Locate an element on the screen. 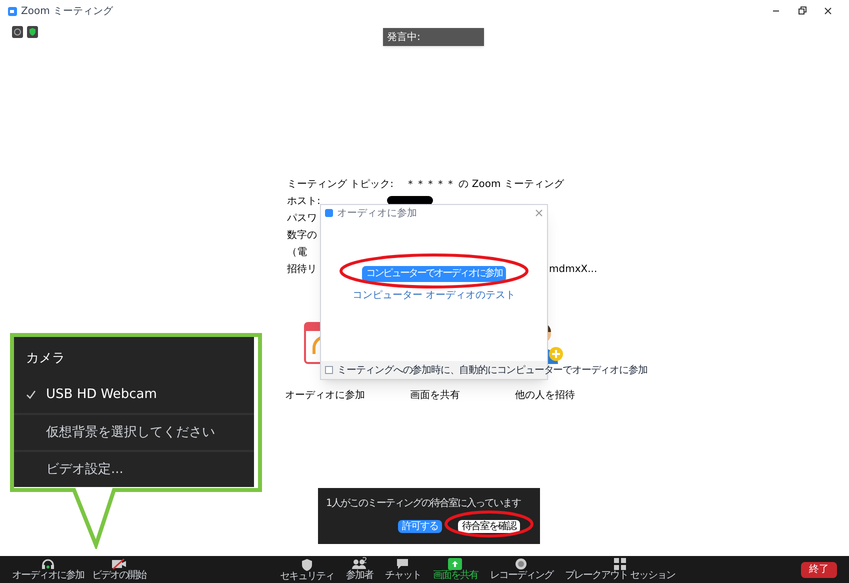 This screenshot has height=583, width=849. camera-off-icon is located at coordinates (119, 564).